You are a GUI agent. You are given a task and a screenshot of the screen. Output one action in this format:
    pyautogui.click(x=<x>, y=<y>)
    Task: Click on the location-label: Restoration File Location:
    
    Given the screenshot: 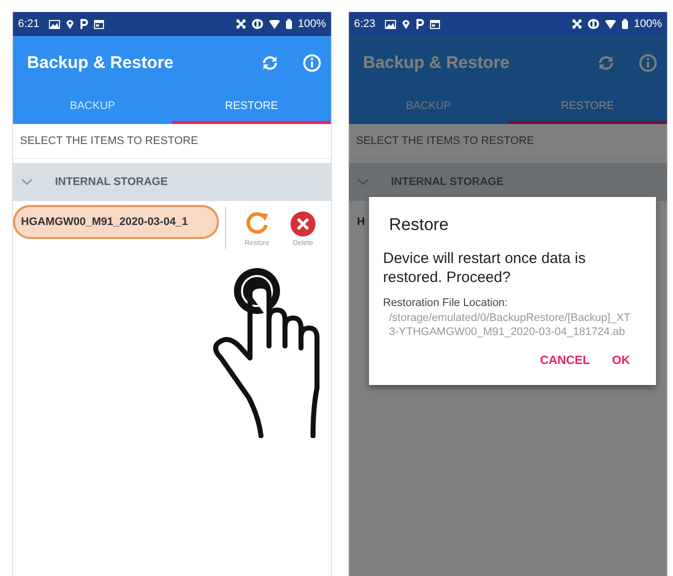 What is the action you would take?
    pyautogui.click(x=446, y=303)
    